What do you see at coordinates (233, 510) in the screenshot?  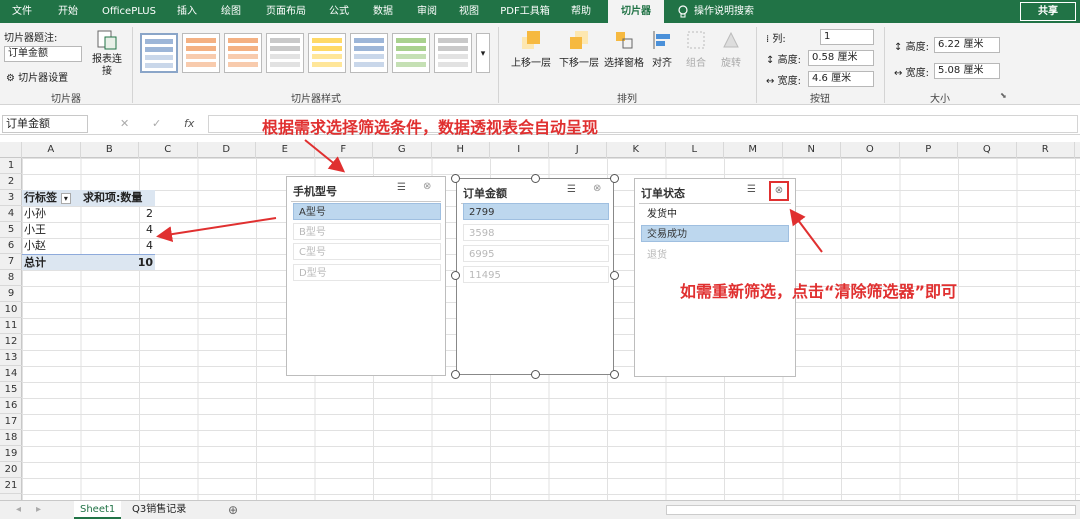 I see `add-sheet-icon: ⊕` at bounding box center [233, 510].